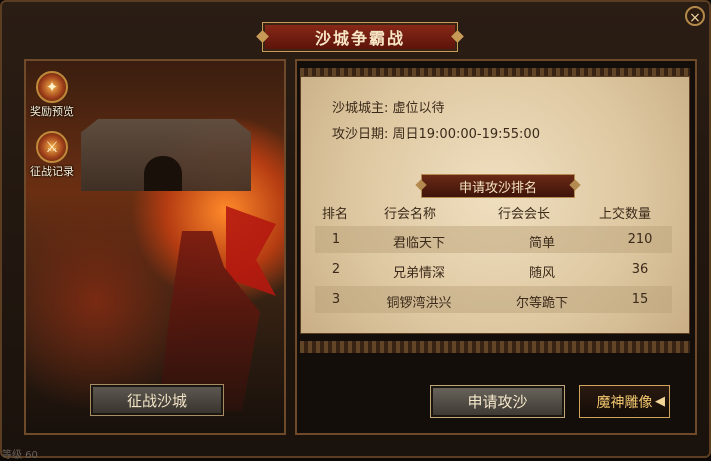 This screenshot has width=711, height=461. Describe the element at coordinates (335, 214) in the screenshot. I see `header-rank: 排名` at that location.